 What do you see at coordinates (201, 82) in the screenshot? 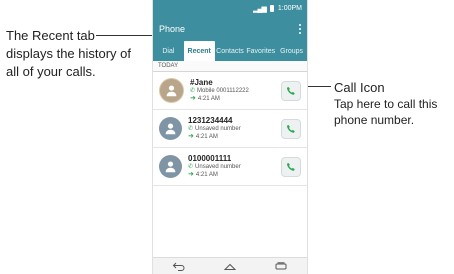
I see `caller-name: #Jane` at bounding box center [201, 82].